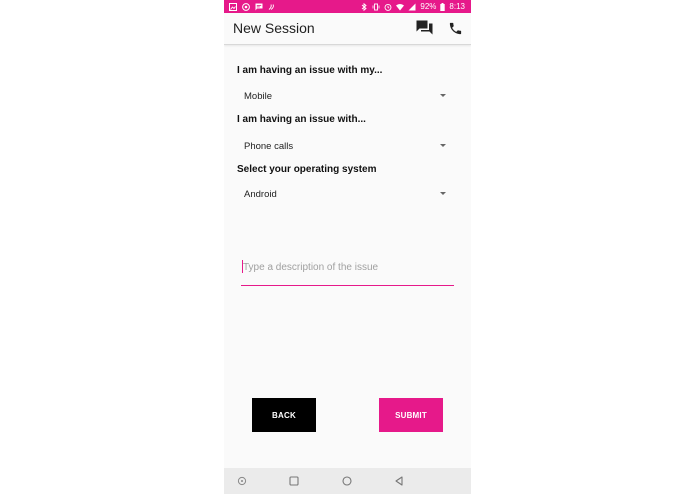 The height and width of the screenshot is (494, 695). Describe the element at coordinates (376, 7) in the screenshot. I see `vibrate-icon` at that location.